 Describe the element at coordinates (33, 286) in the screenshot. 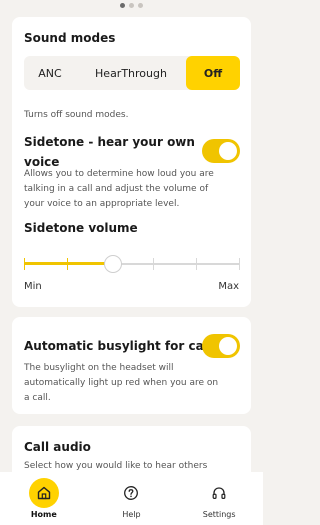

I see `slider-min-label: Min` at that location.